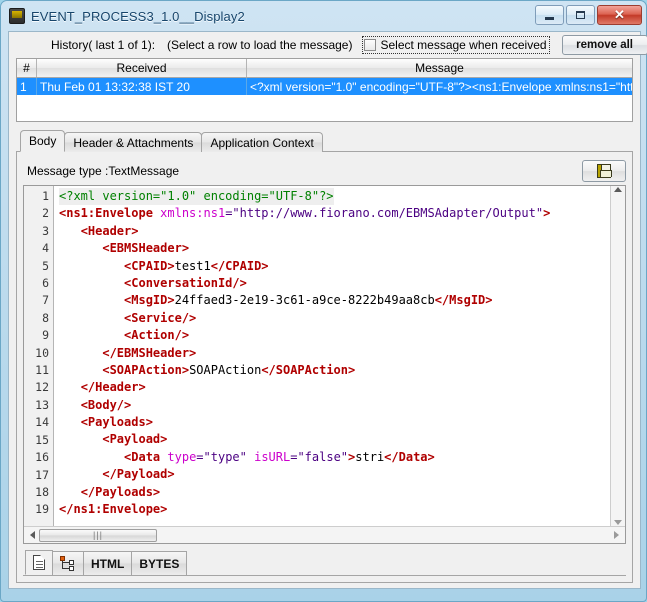  Describe the element at coordinates (27, 86) in the screenshot. I see `cell-number: 1` at that location.